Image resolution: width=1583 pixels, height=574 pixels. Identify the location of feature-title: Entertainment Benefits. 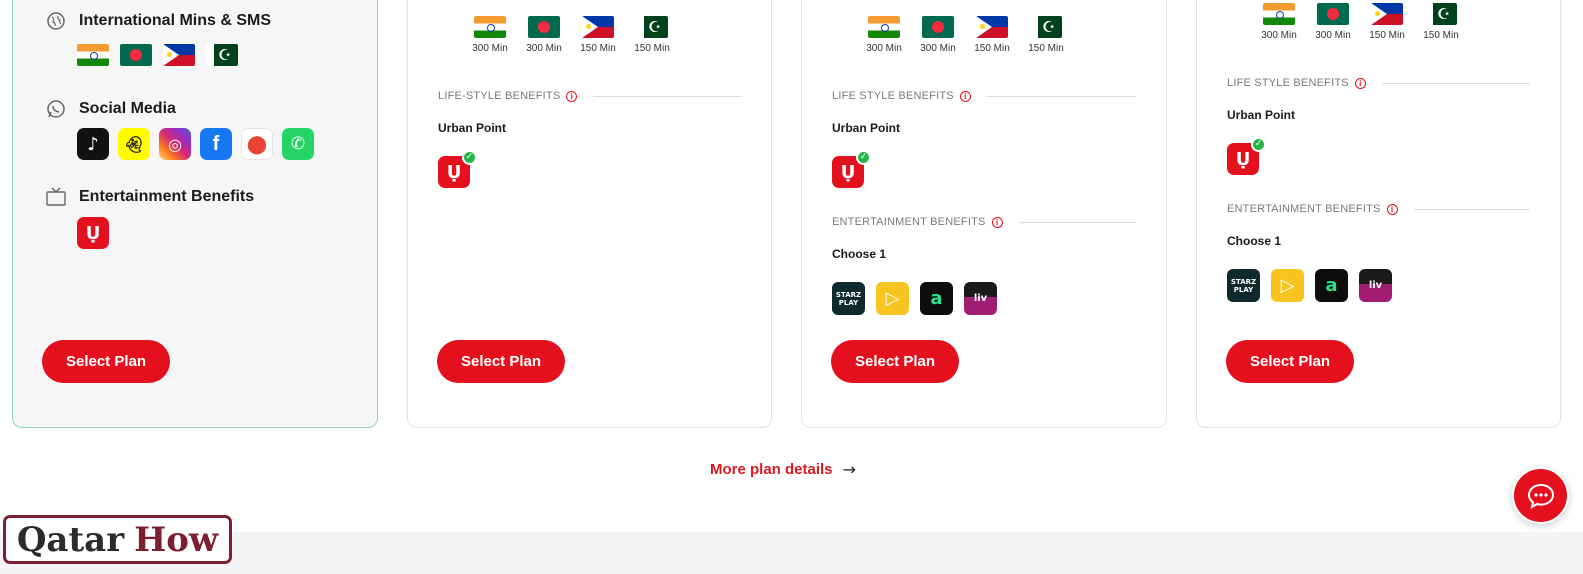
(167, 196).